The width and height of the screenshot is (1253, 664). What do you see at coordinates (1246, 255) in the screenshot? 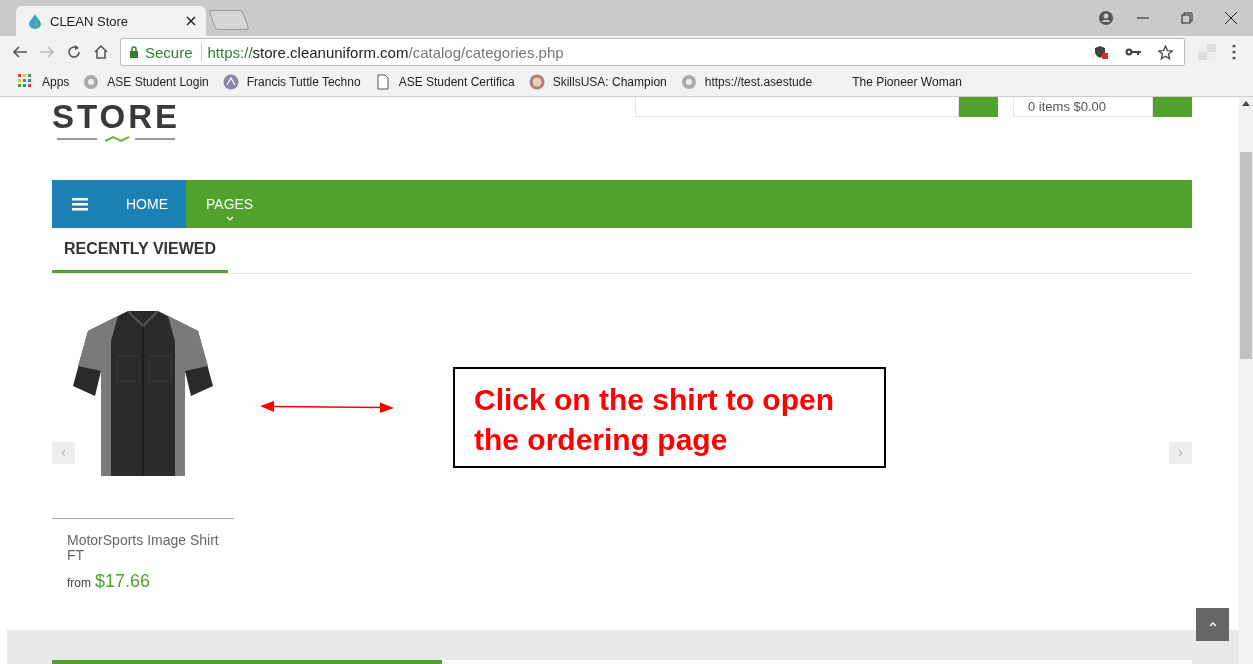
I see `scrollbar-thumb` at bounding box center [1246, 255].